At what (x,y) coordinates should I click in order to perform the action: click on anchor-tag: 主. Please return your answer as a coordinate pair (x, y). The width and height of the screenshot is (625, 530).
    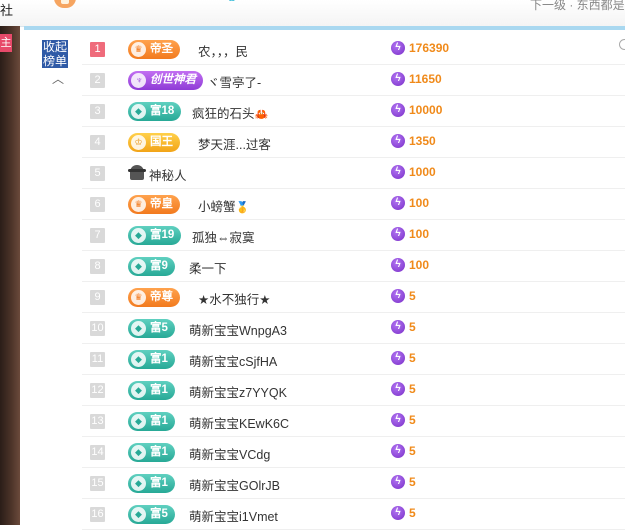
    Looking at the image, I should click on (6, 43).